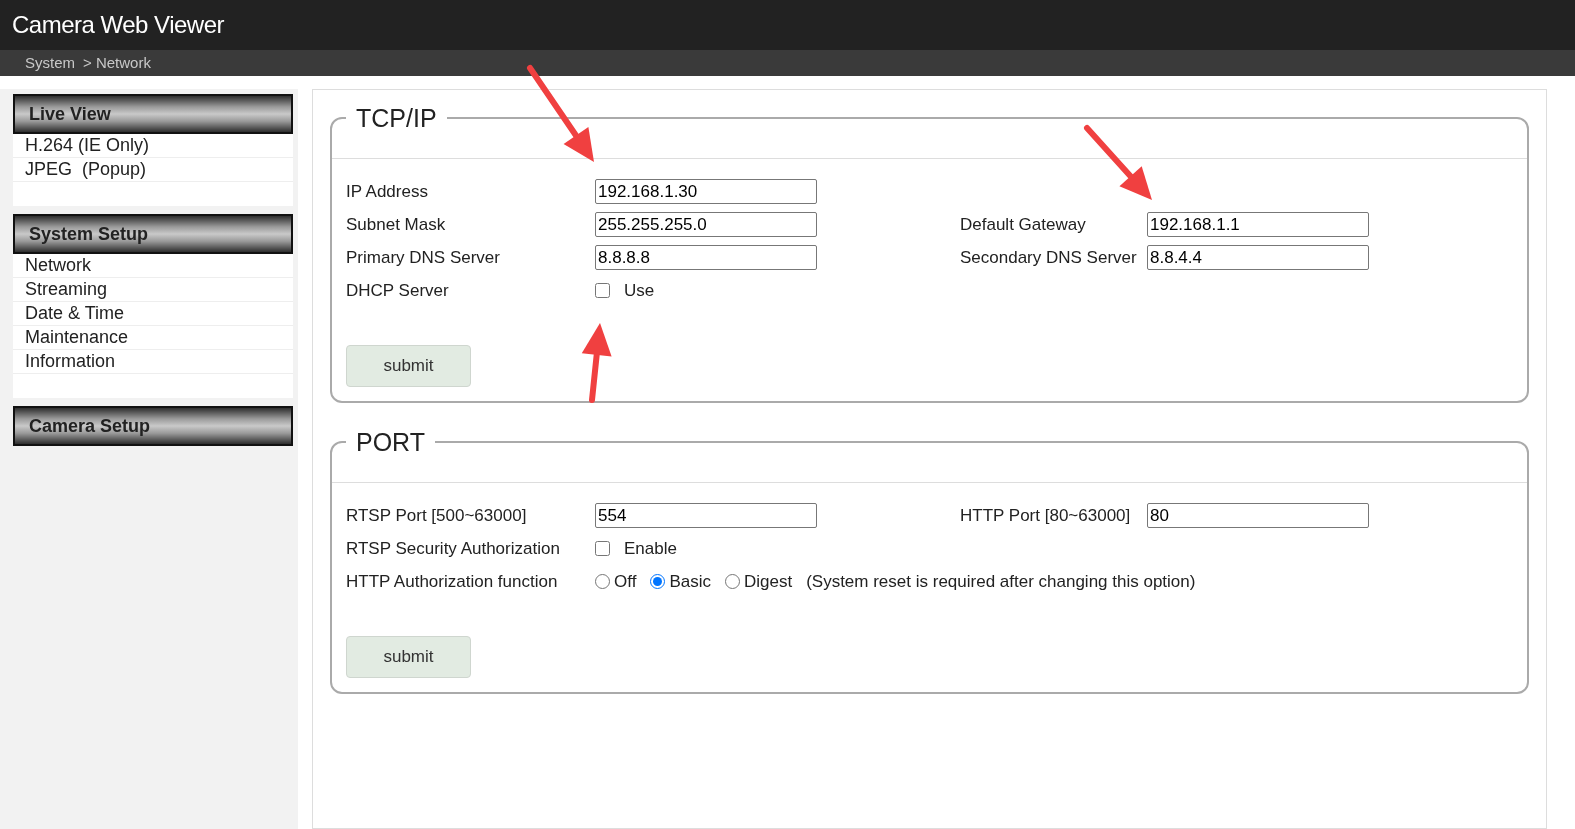  What do you see at coordinates (153, 234) in the screenshot?
I see `sidebar-heading: System Setup` at bounding box center [153, 234].